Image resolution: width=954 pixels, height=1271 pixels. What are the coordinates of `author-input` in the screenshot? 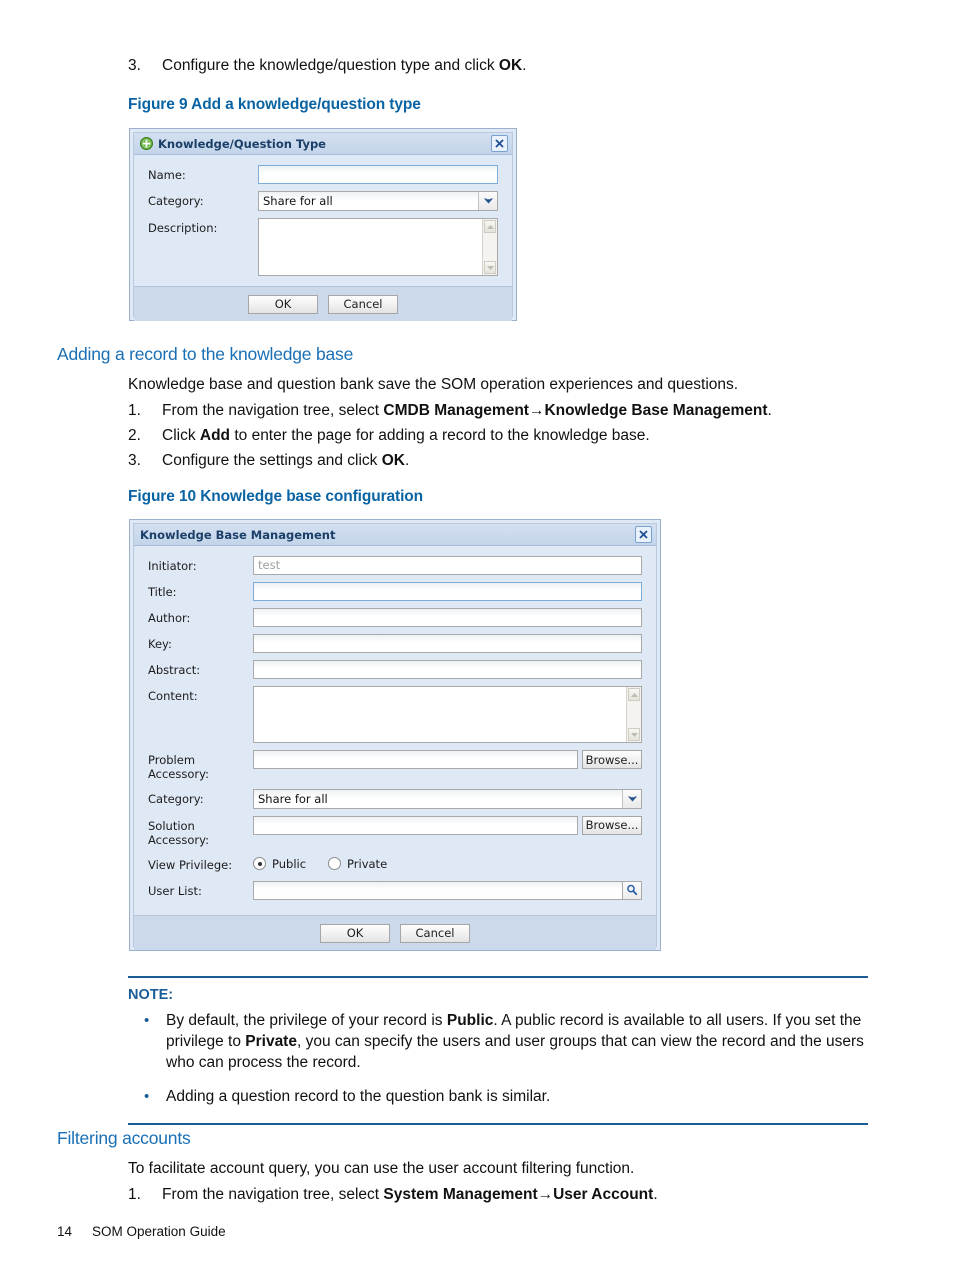 It's located at (447, 617).